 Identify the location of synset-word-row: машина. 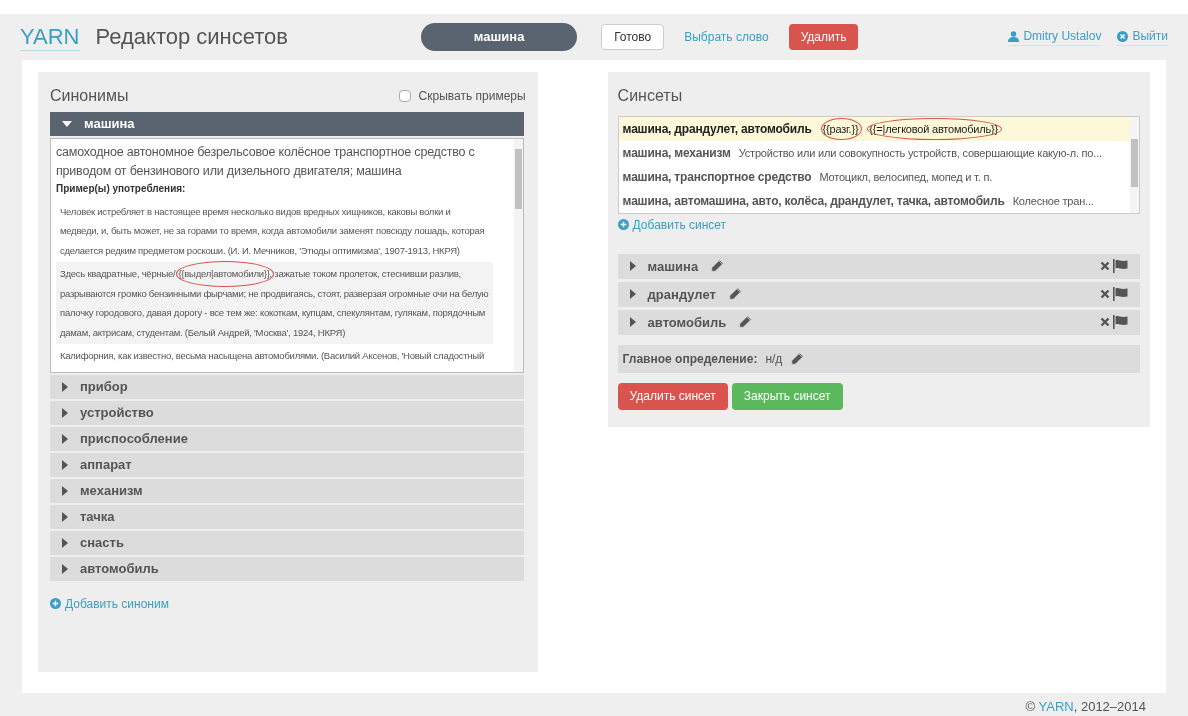
(878, 266).